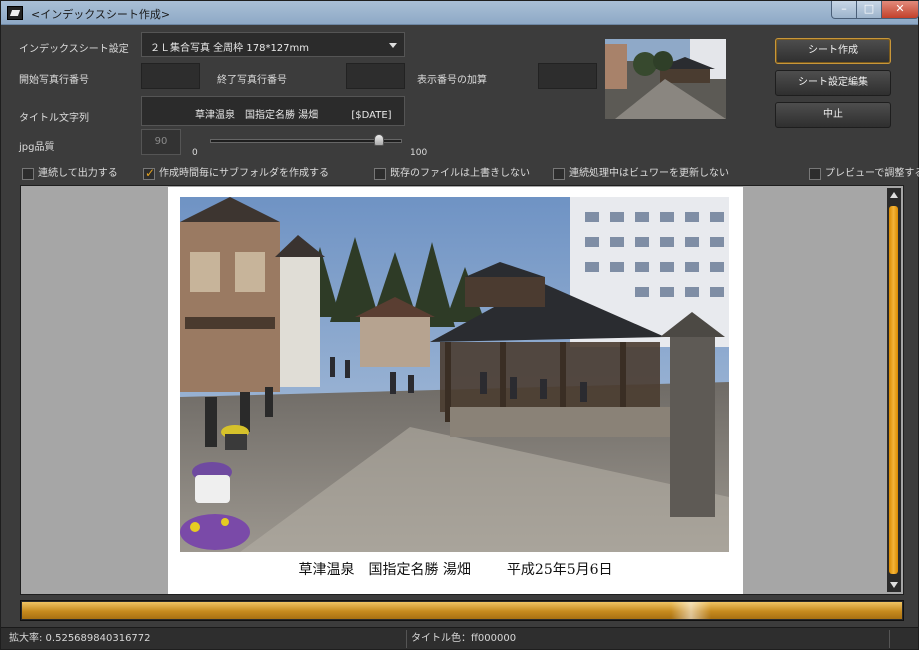 This screenshot has width=919, height=650. Describe the element at coordinates (419, 153) in the screenshot. I see `slider-max-label: 100` at that location.